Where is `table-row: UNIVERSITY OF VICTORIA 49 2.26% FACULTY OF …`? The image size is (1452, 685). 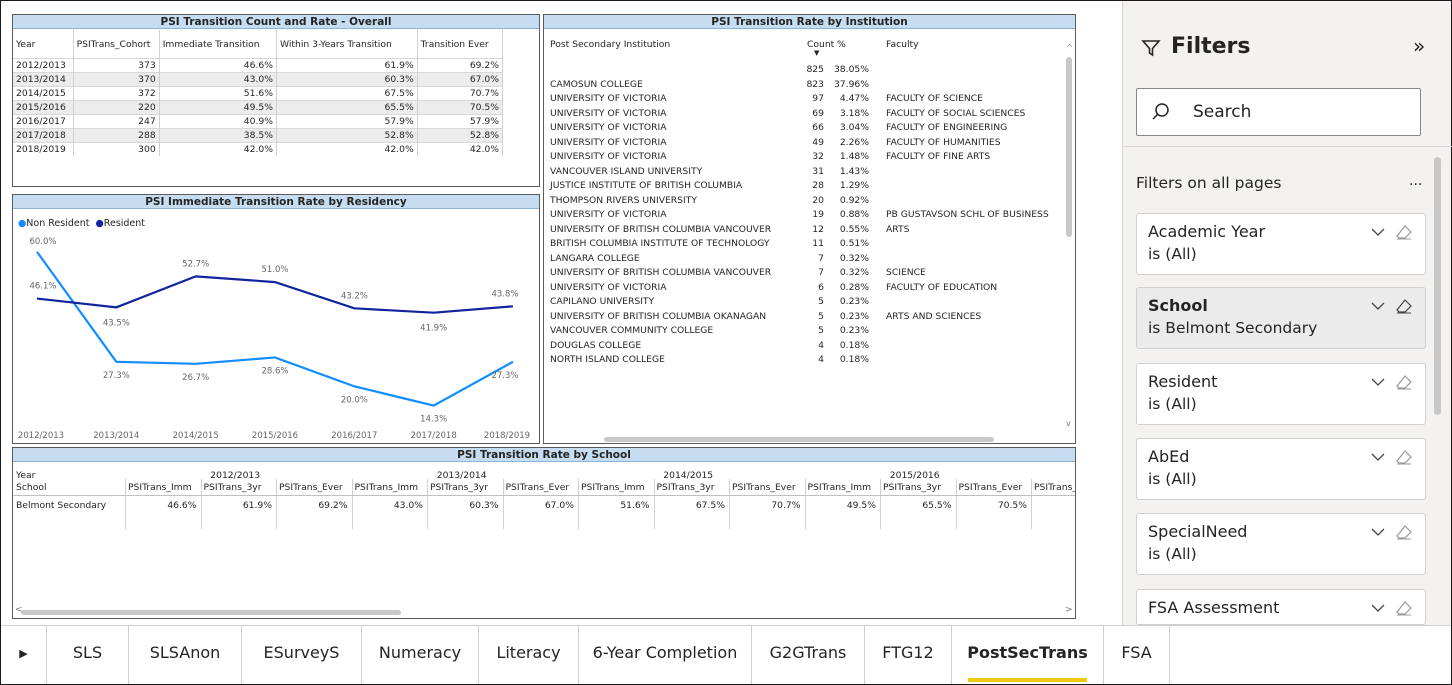 table-row: UNIVERSITY OF VICTORIA 49 2.26% FACULTY OF … is located at coordinates (806, 143).